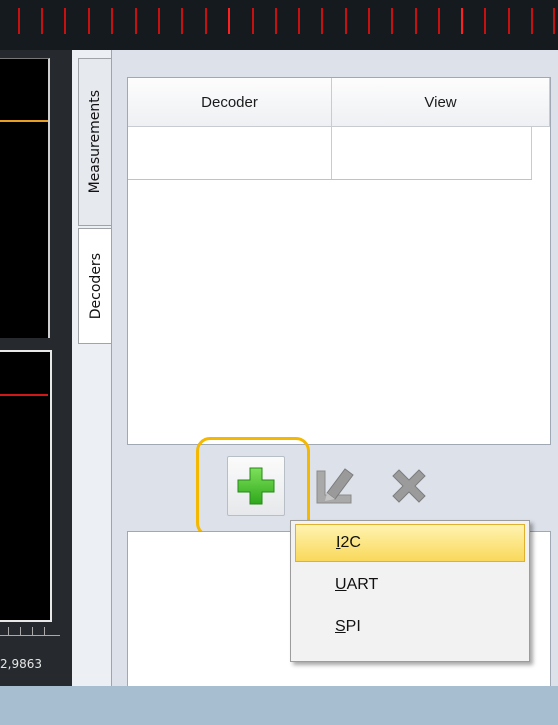  I want to click on table-cell-decoder, so click(230, 153).